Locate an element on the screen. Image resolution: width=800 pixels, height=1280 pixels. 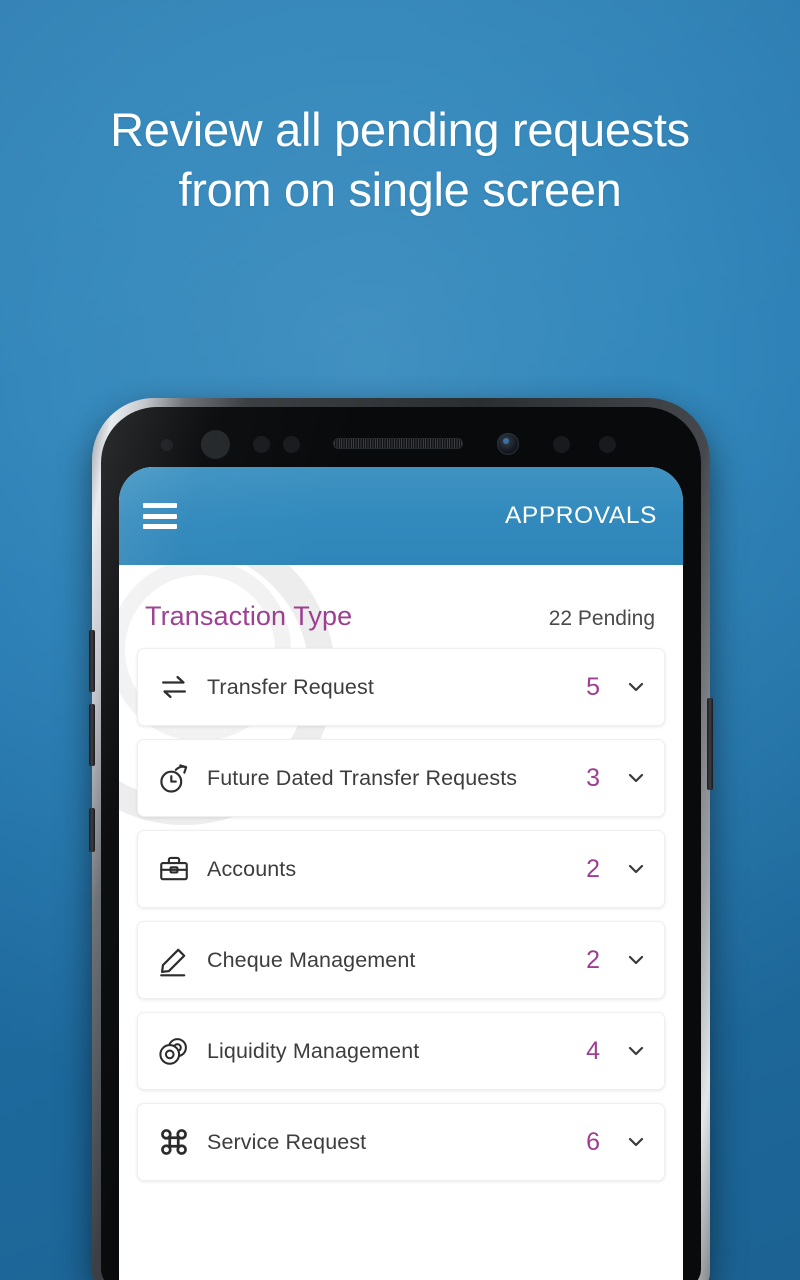
list-item: Accounts 2 is located at coordinates (401, 869).